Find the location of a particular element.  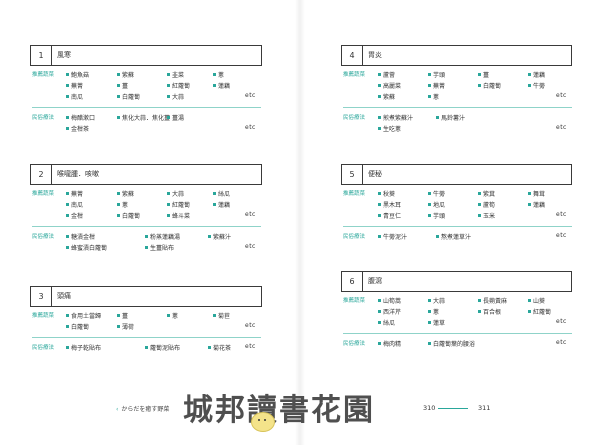

vegetable-item: 鮑魚菇 is located at coordinates (77, 74).